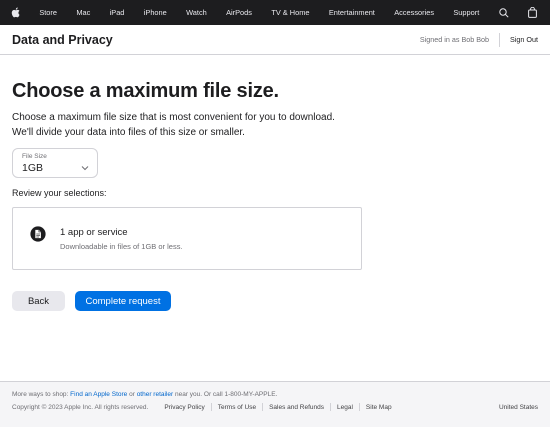  I want to click on sales-refunds-link: Sales and Refunds, so click(296, 407).